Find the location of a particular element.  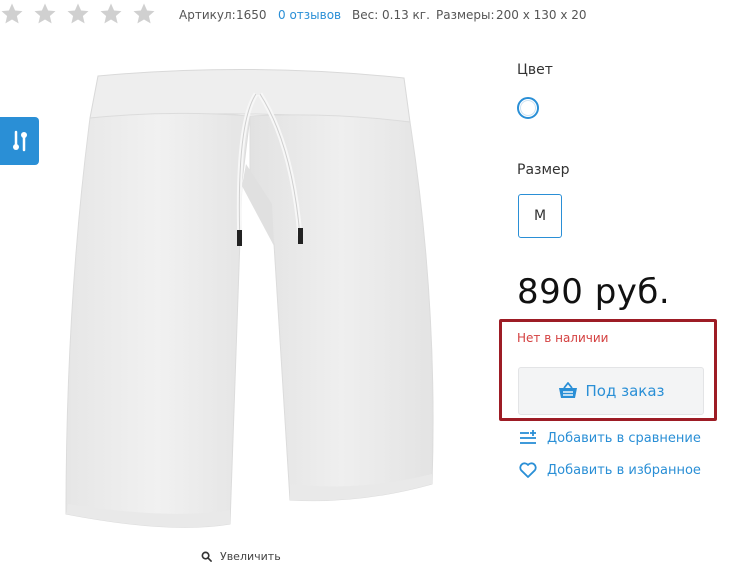

add-to-favorites-link: Добавить в избранное is located at coordinates (610, 470).